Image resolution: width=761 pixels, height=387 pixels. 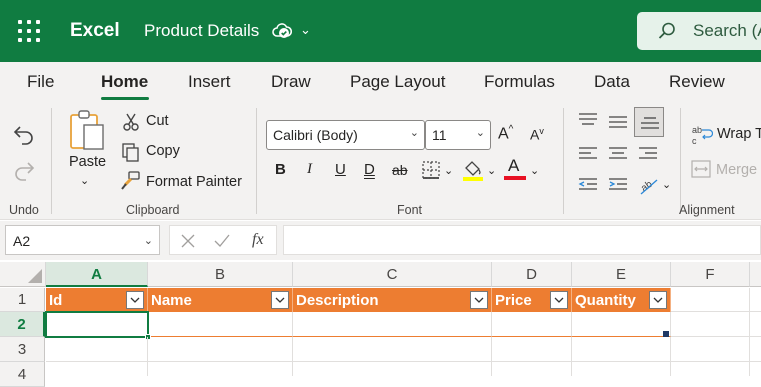 I want to click on column-header-f: F, so click(x=710, y=274).